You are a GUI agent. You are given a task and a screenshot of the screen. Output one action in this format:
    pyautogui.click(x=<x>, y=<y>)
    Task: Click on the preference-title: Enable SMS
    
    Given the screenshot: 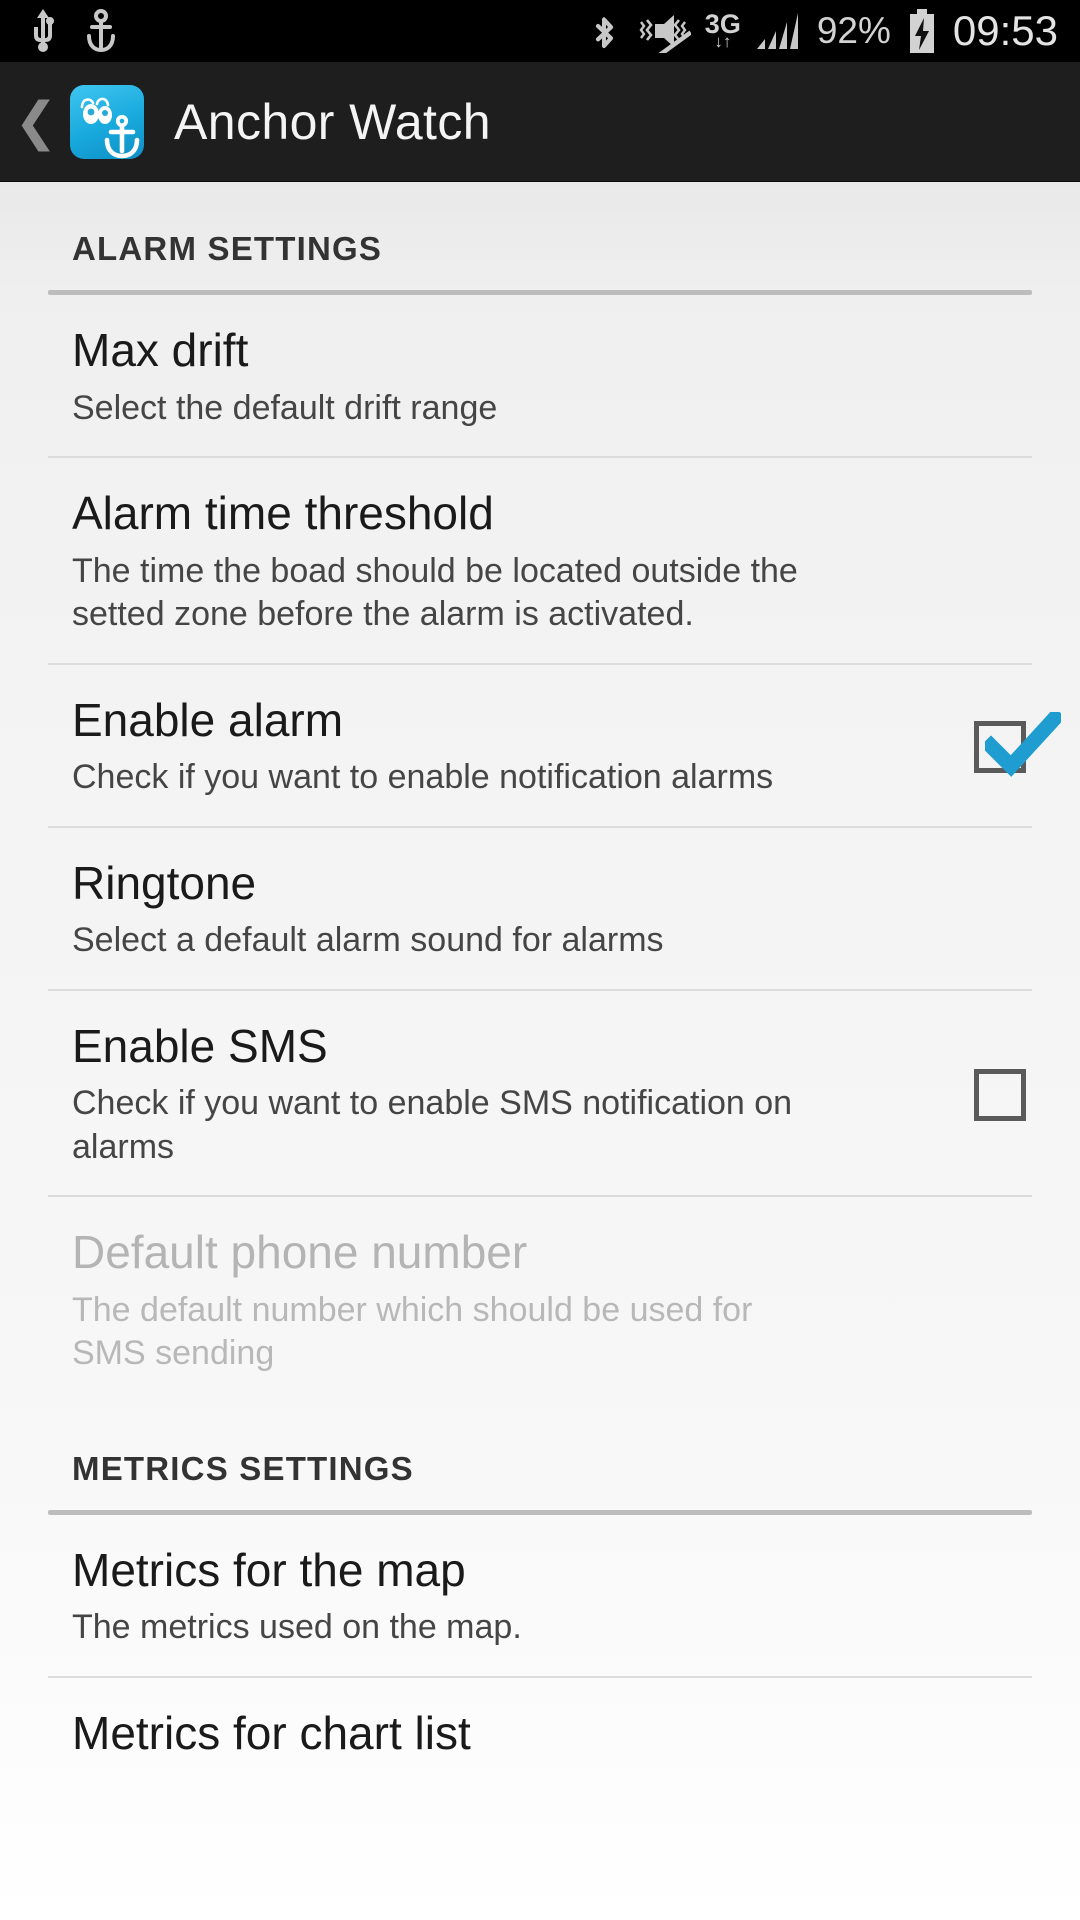 What is the action you would take?
    pyautogui.click(x=200, y=1045)
    